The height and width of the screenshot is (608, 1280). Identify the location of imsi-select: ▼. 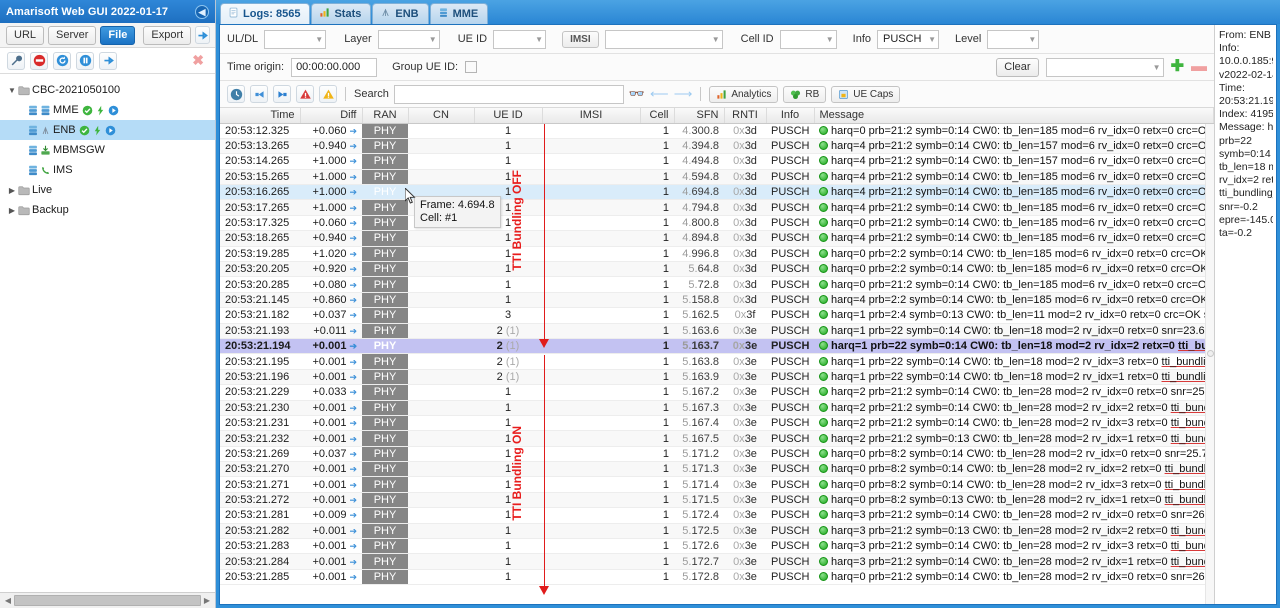
(663, 39).